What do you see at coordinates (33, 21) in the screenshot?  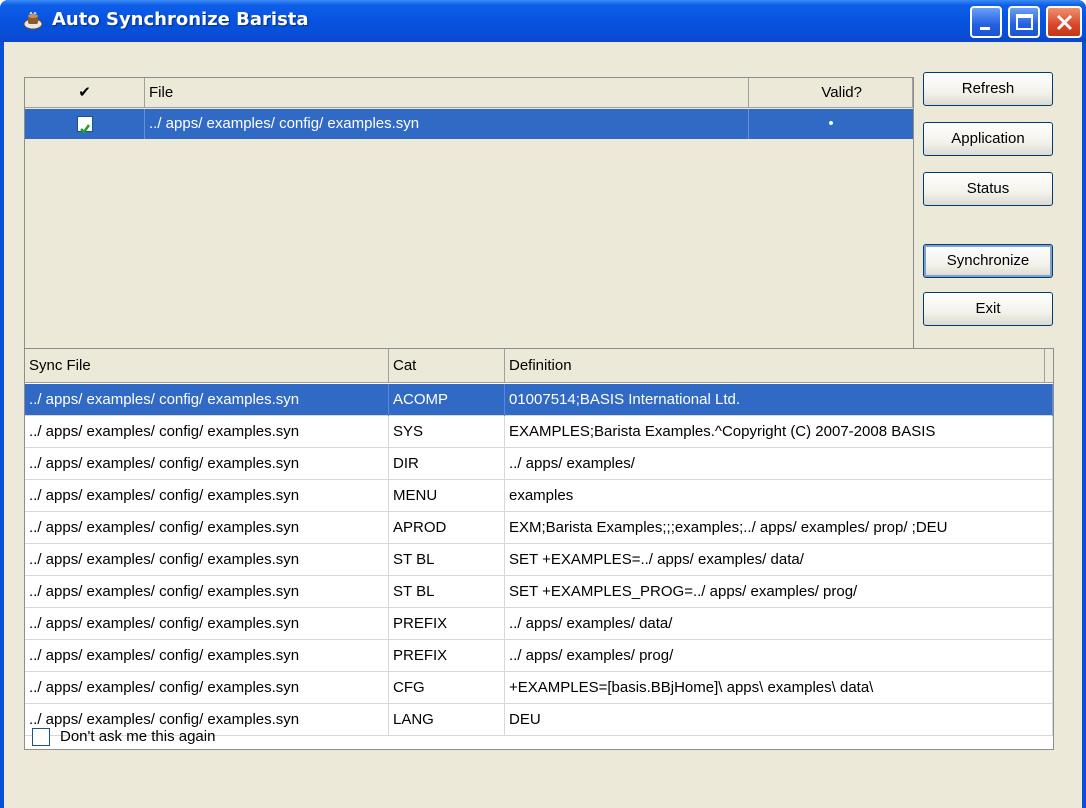 I see `barista-app-icon` at bounding box center [33, 21].